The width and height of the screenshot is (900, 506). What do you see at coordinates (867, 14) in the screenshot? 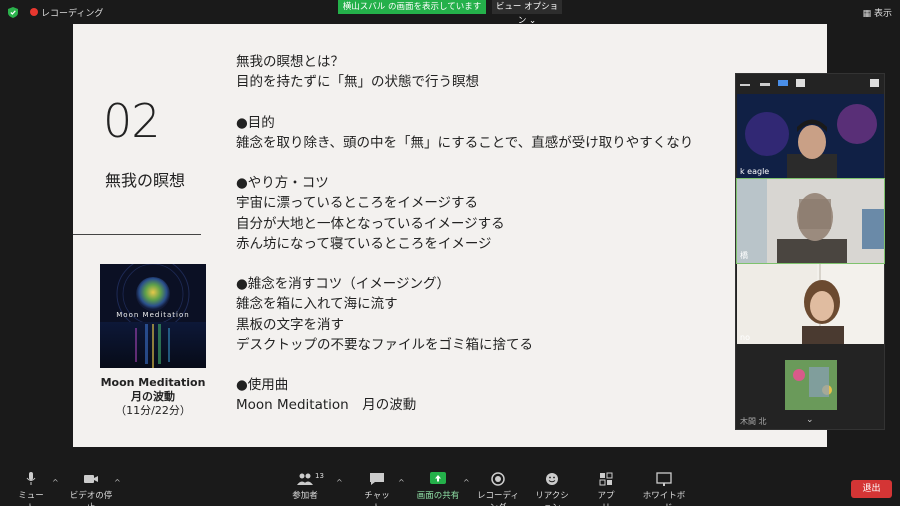
I see `grid-icon: ▦` at bounding box center [867, 14].